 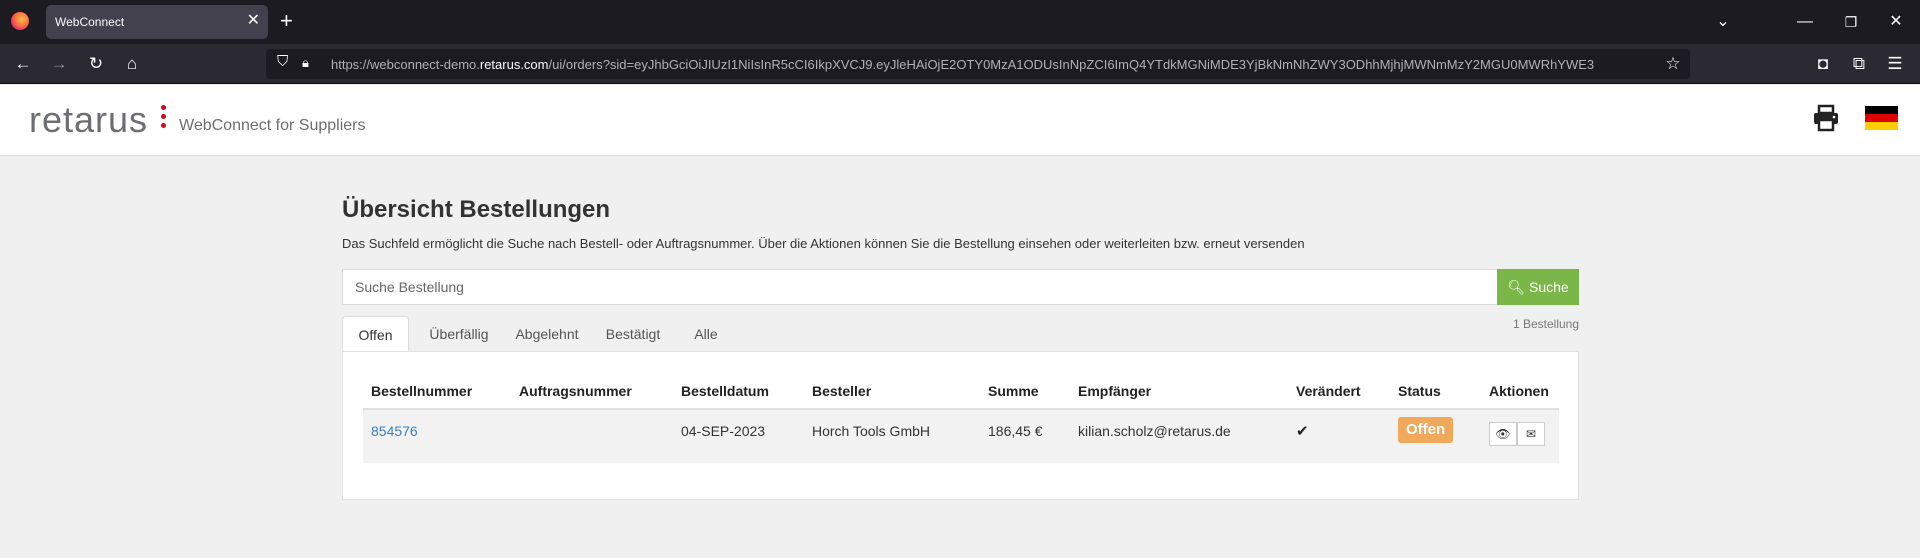 What do you see at coordinates (706, 334) in the screenshot?
I see `tab-alle: Alle` at bounding box center [706, 334].